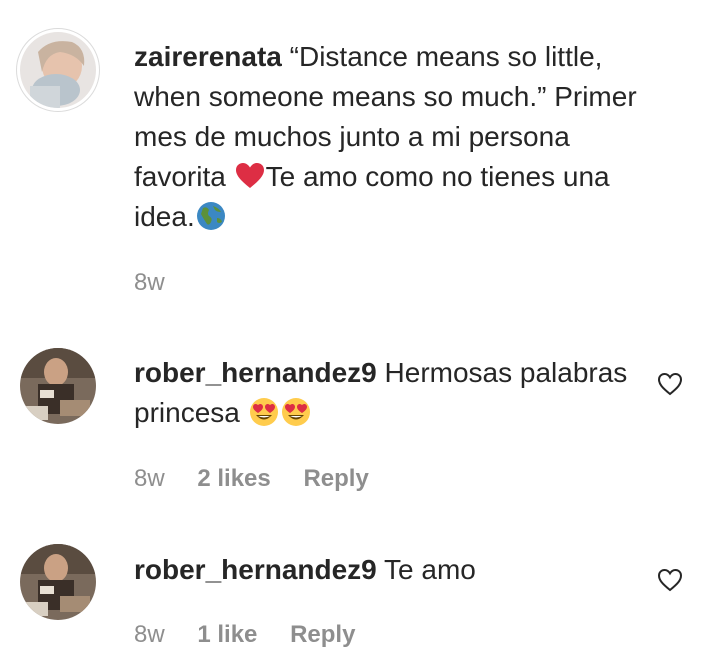  What do you see at coordinates (211, 216) in the screenshot?
I see `globe-icon` at bounding box center [211, 216].